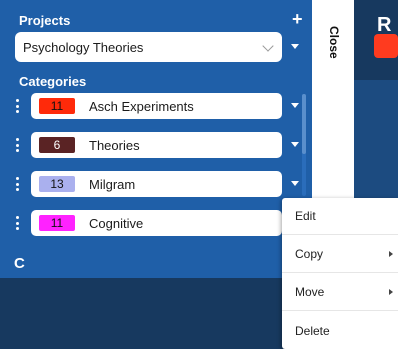 This screenshot has height=349, width=398. I want to click on category-label: Milgram, so click(112, 184).